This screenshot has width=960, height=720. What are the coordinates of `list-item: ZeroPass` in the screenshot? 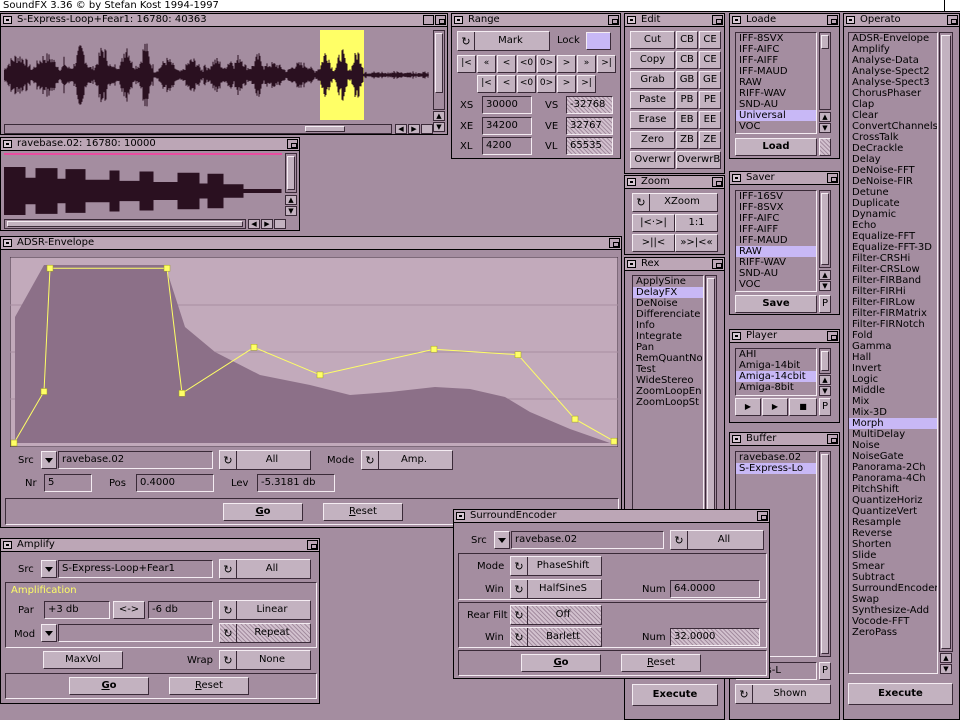 It's located at (893, 632).